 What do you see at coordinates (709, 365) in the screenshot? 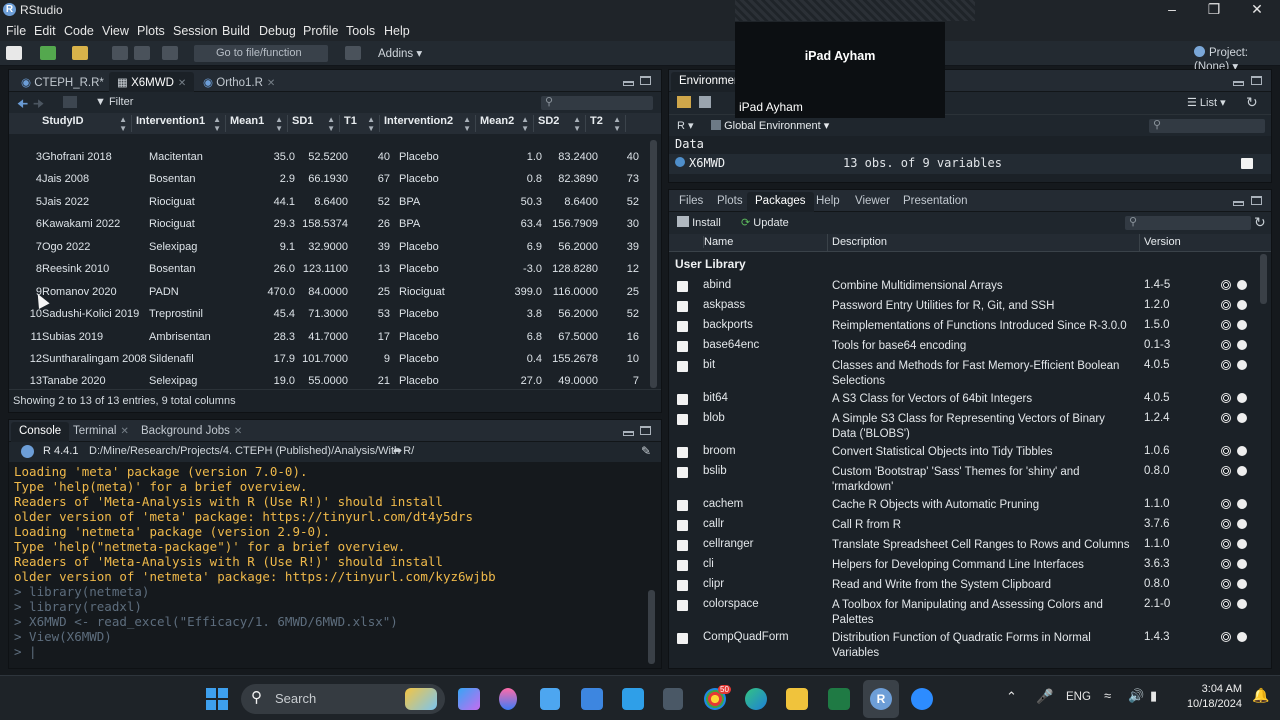
I see `package-name-link: bit` at bounding box center [709, 365].